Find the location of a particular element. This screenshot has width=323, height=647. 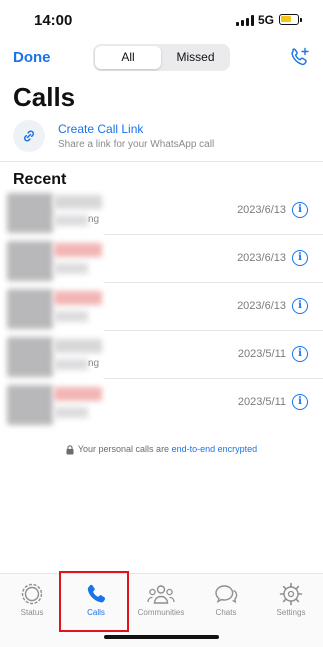

signal-icon is located at coordinates (245, 20).